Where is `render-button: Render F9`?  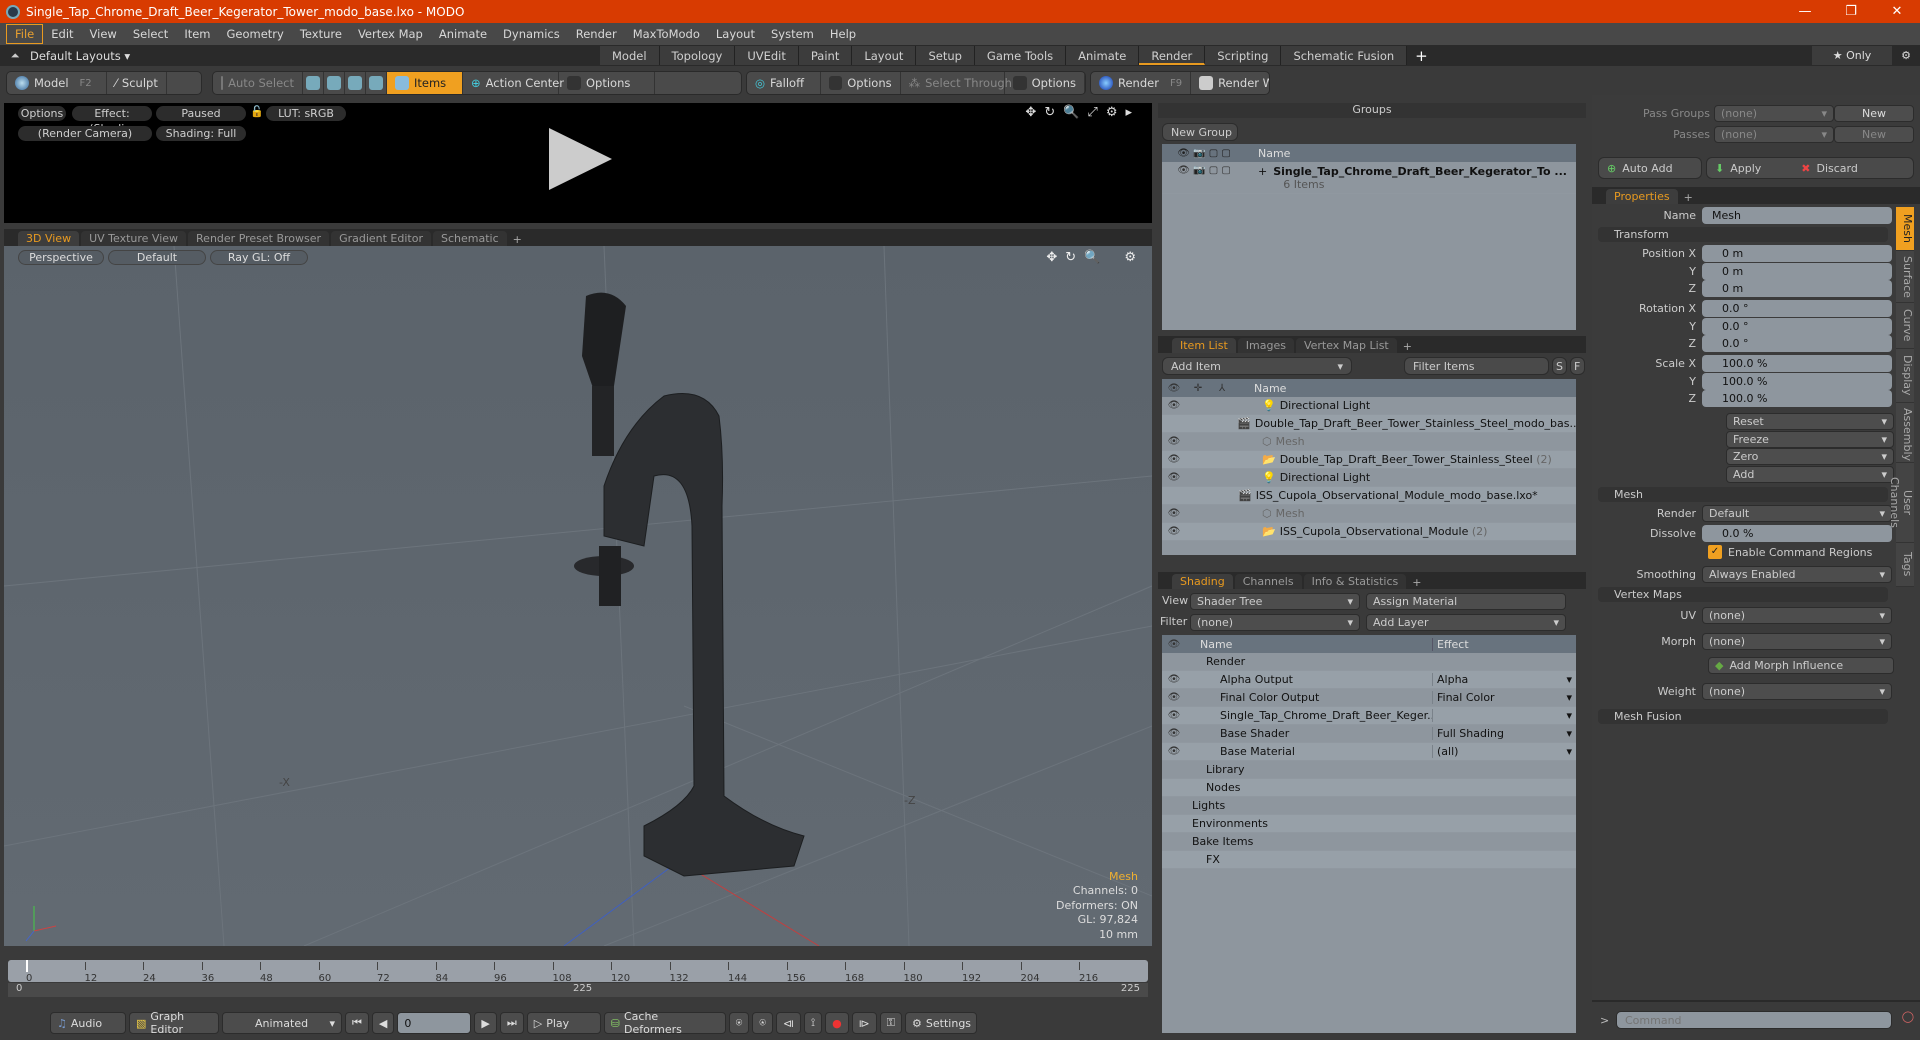
render-button: Render F9 is located at coordinates (1141, 83).